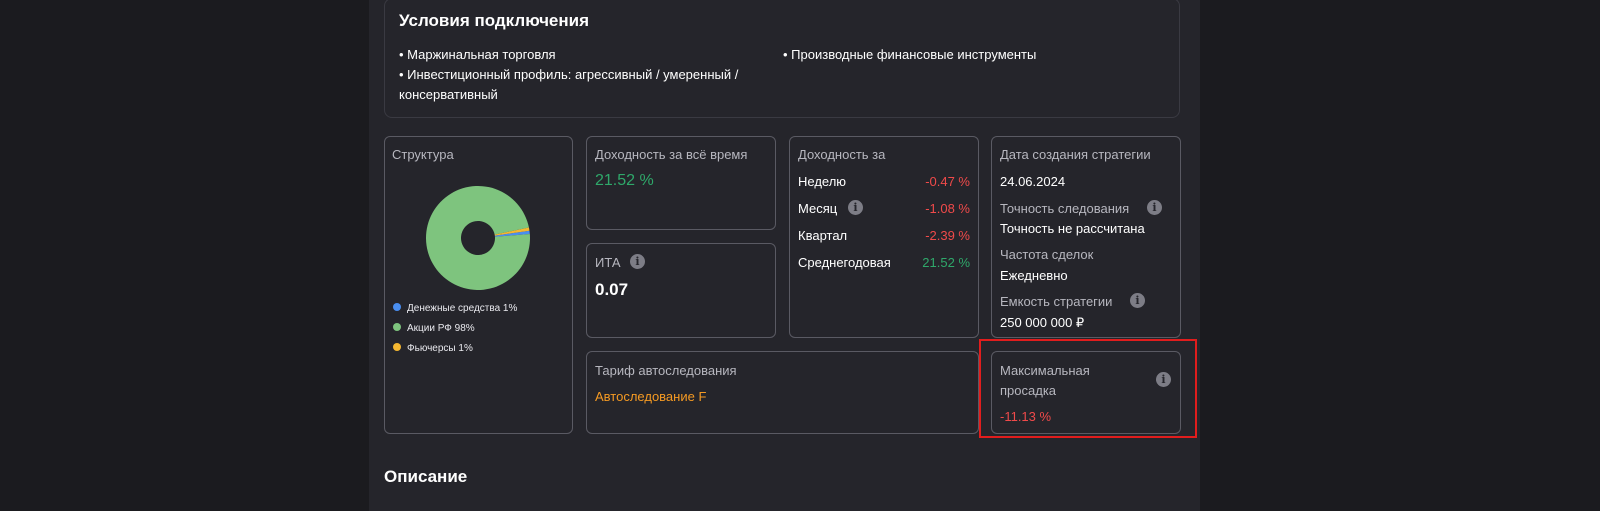  I want to click on accuracy-label: Точность следования, so click(1065, 208).